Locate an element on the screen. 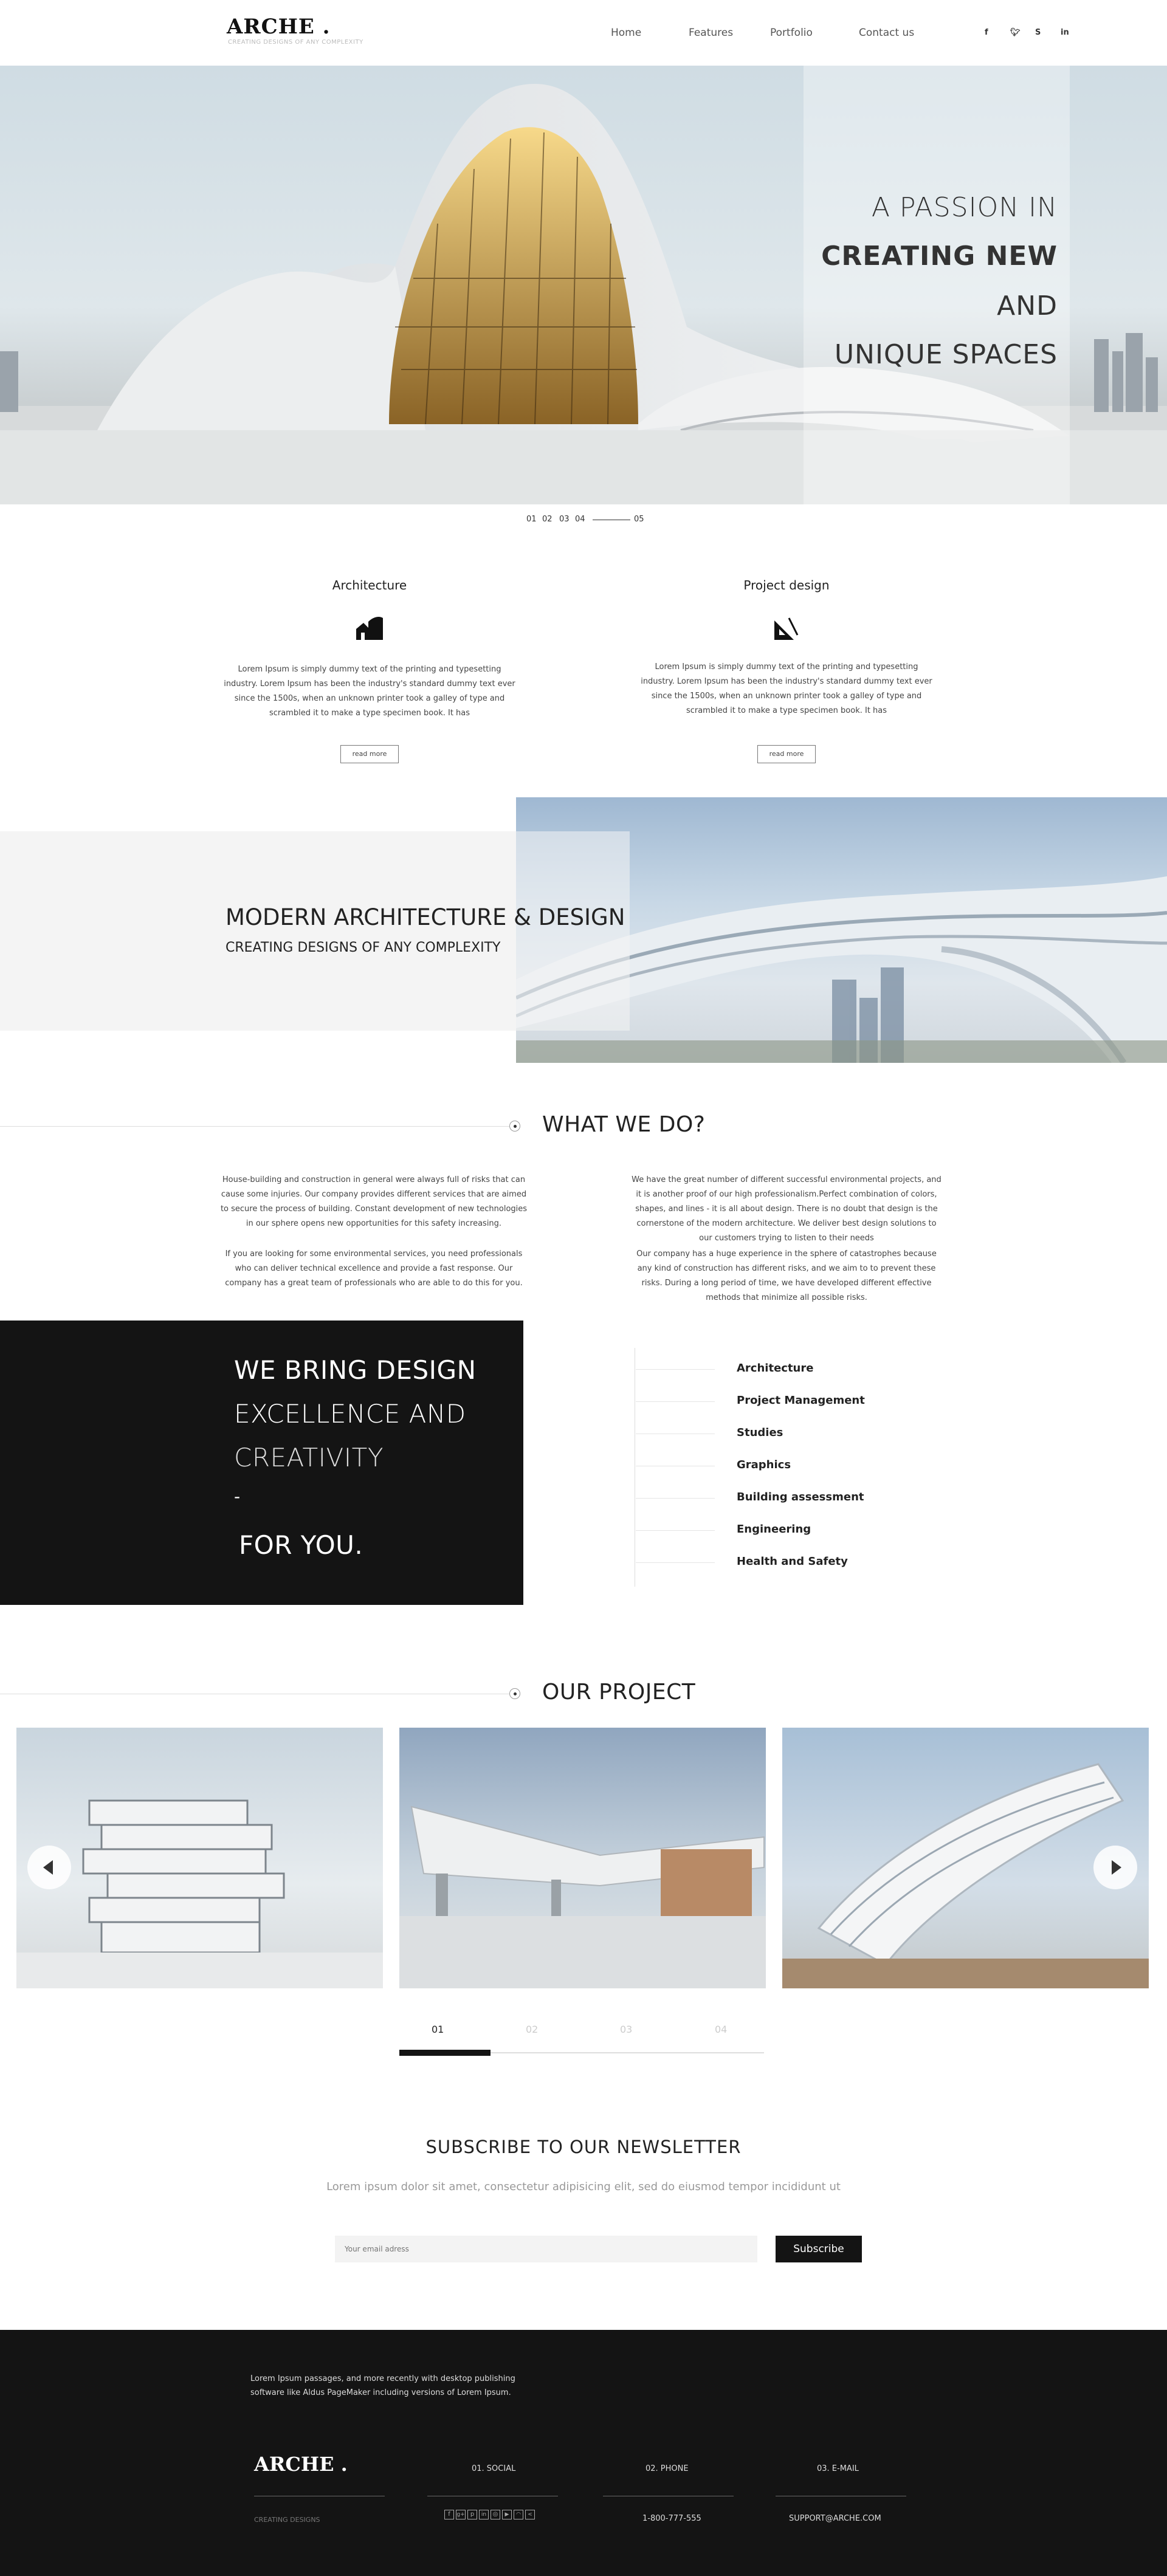  pinterest-icon: p is located at coordinates (472, 2514).